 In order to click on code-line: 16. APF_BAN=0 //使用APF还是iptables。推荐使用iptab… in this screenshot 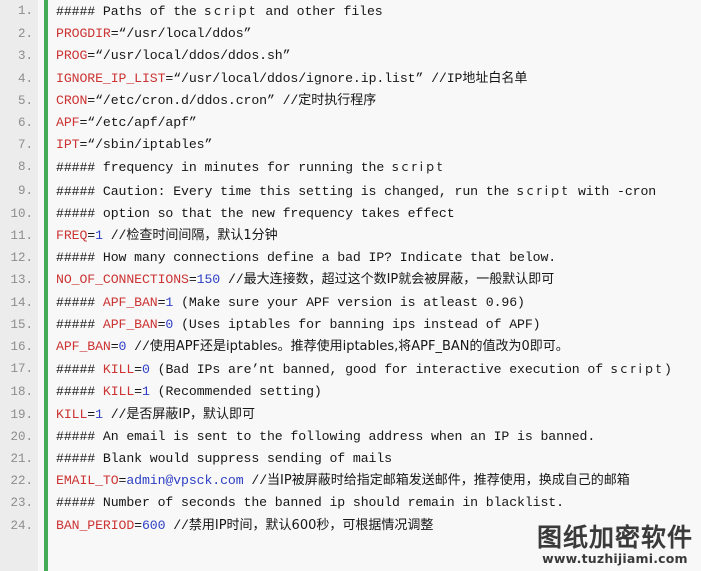, I will do `click(350, 347)`.